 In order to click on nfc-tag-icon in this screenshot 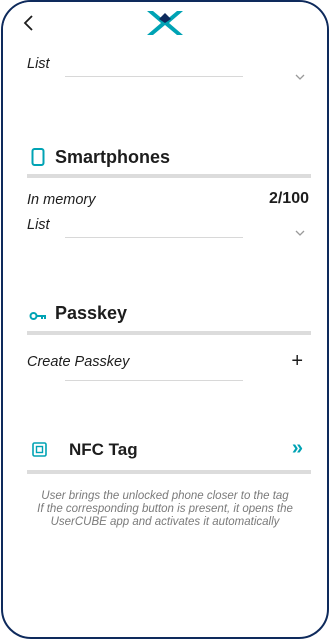, I will do `click(39, 449)`.